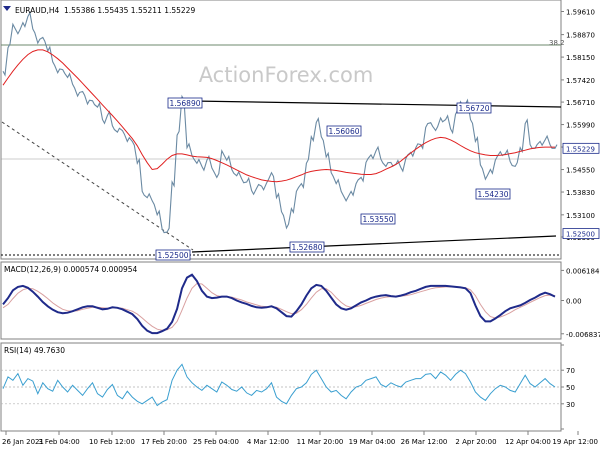  I want to click on svg-text: 1.56720, so click(473, 108).